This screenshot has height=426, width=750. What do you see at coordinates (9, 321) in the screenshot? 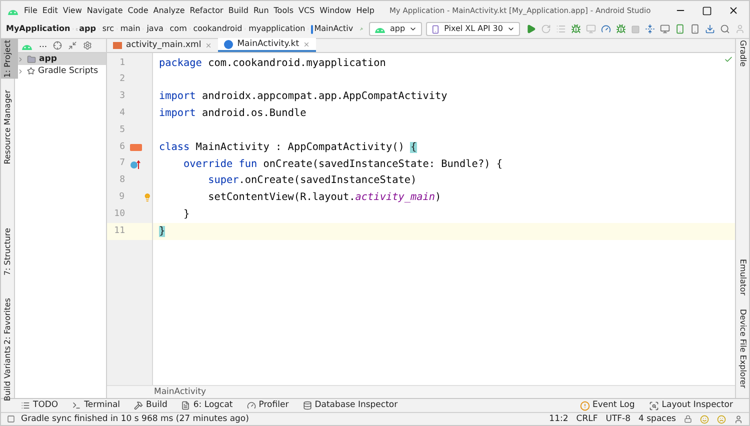
I see `tool-window-tab: 2: Favorites` at bounding box center [9, 321].